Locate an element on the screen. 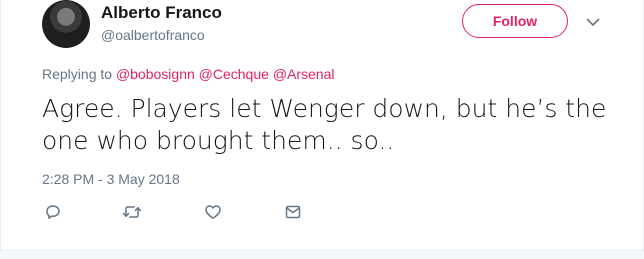 The width and height of the screenshot is (644, 259). chevron-down-icon is located at coordinates (593, 22).